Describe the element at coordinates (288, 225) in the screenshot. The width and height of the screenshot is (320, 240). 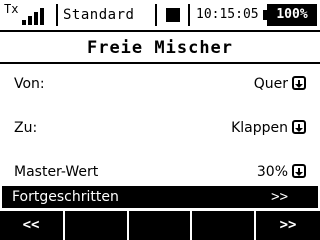
I see `softkey-next-button: >>` at that location.